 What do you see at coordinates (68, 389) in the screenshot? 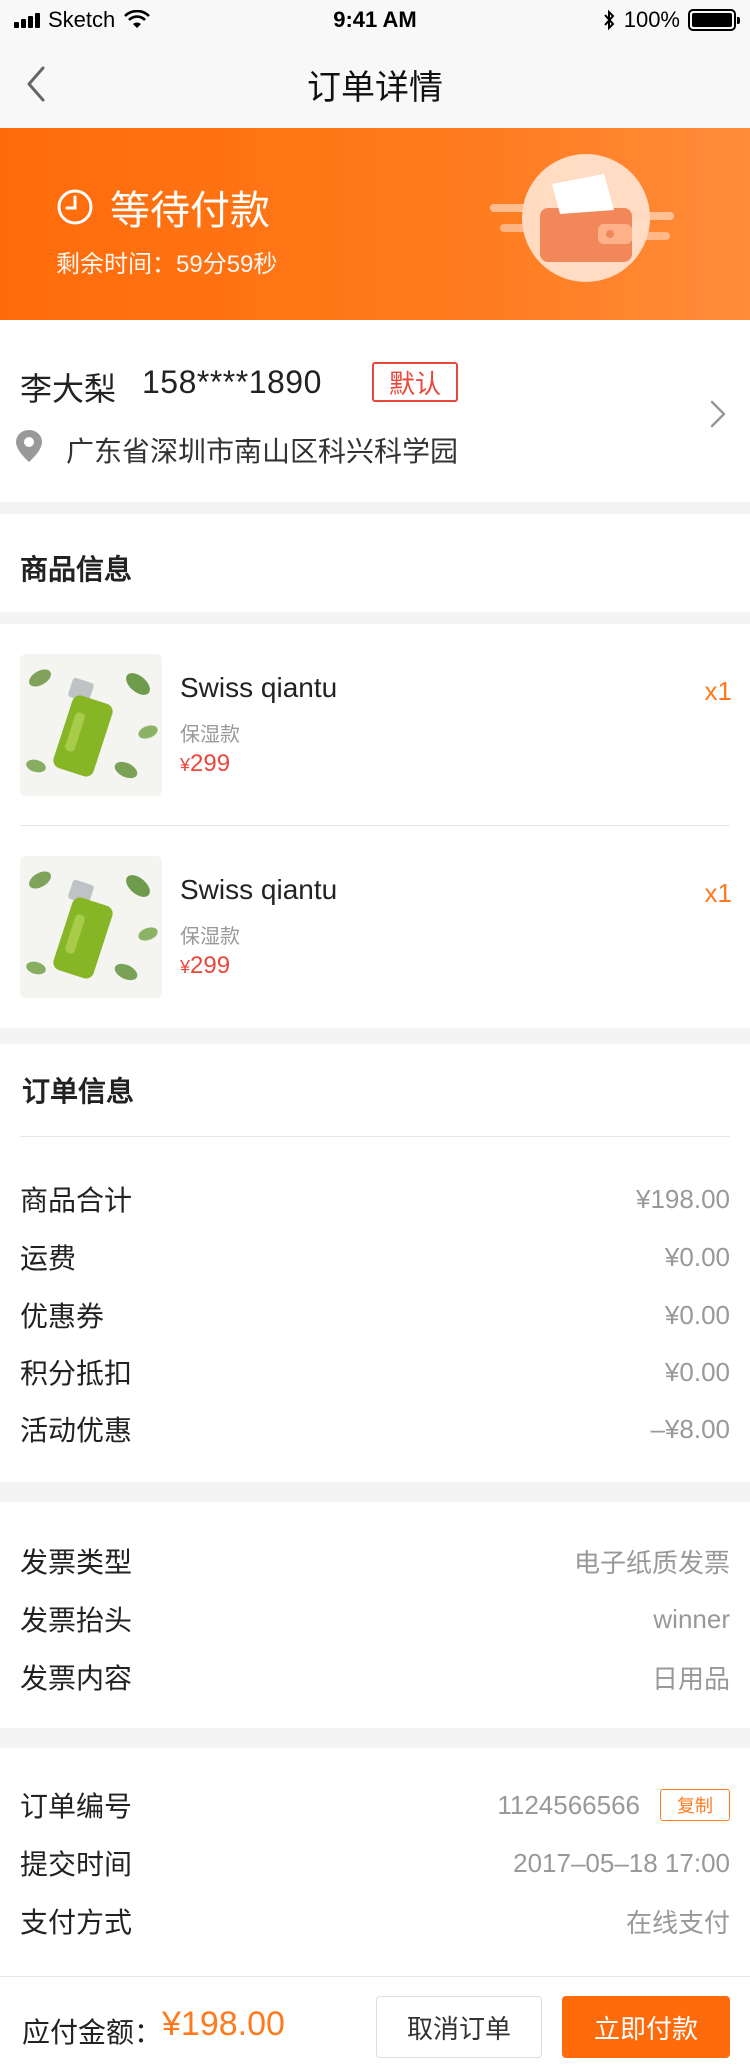
I see `recipient-name: 李大梨` at bounding box center [68, 389].